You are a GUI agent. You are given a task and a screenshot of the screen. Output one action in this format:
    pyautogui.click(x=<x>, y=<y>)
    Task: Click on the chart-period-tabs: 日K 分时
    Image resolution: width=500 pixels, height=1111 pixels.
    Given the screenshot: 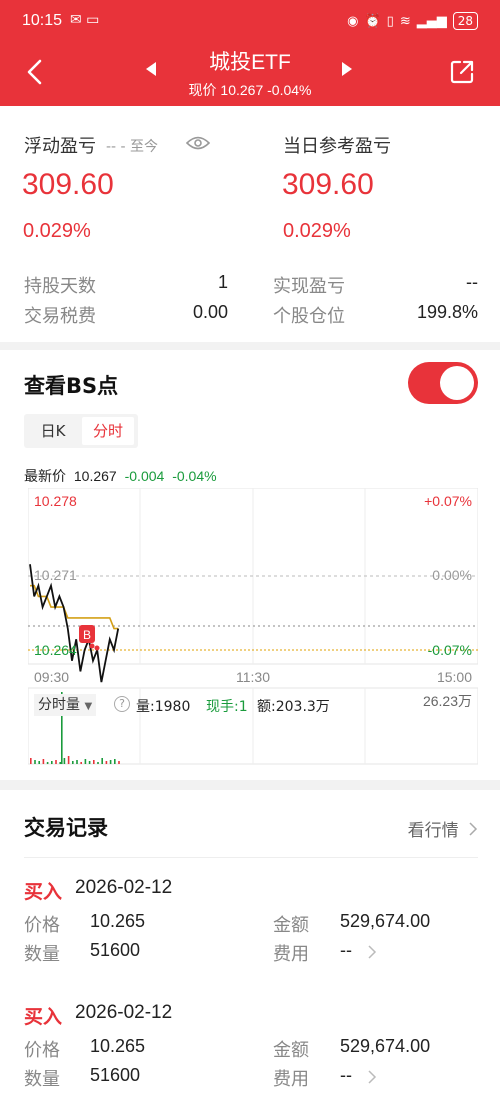 What is the action you would take?
    pyautogui.click(x=81, y=431)
    